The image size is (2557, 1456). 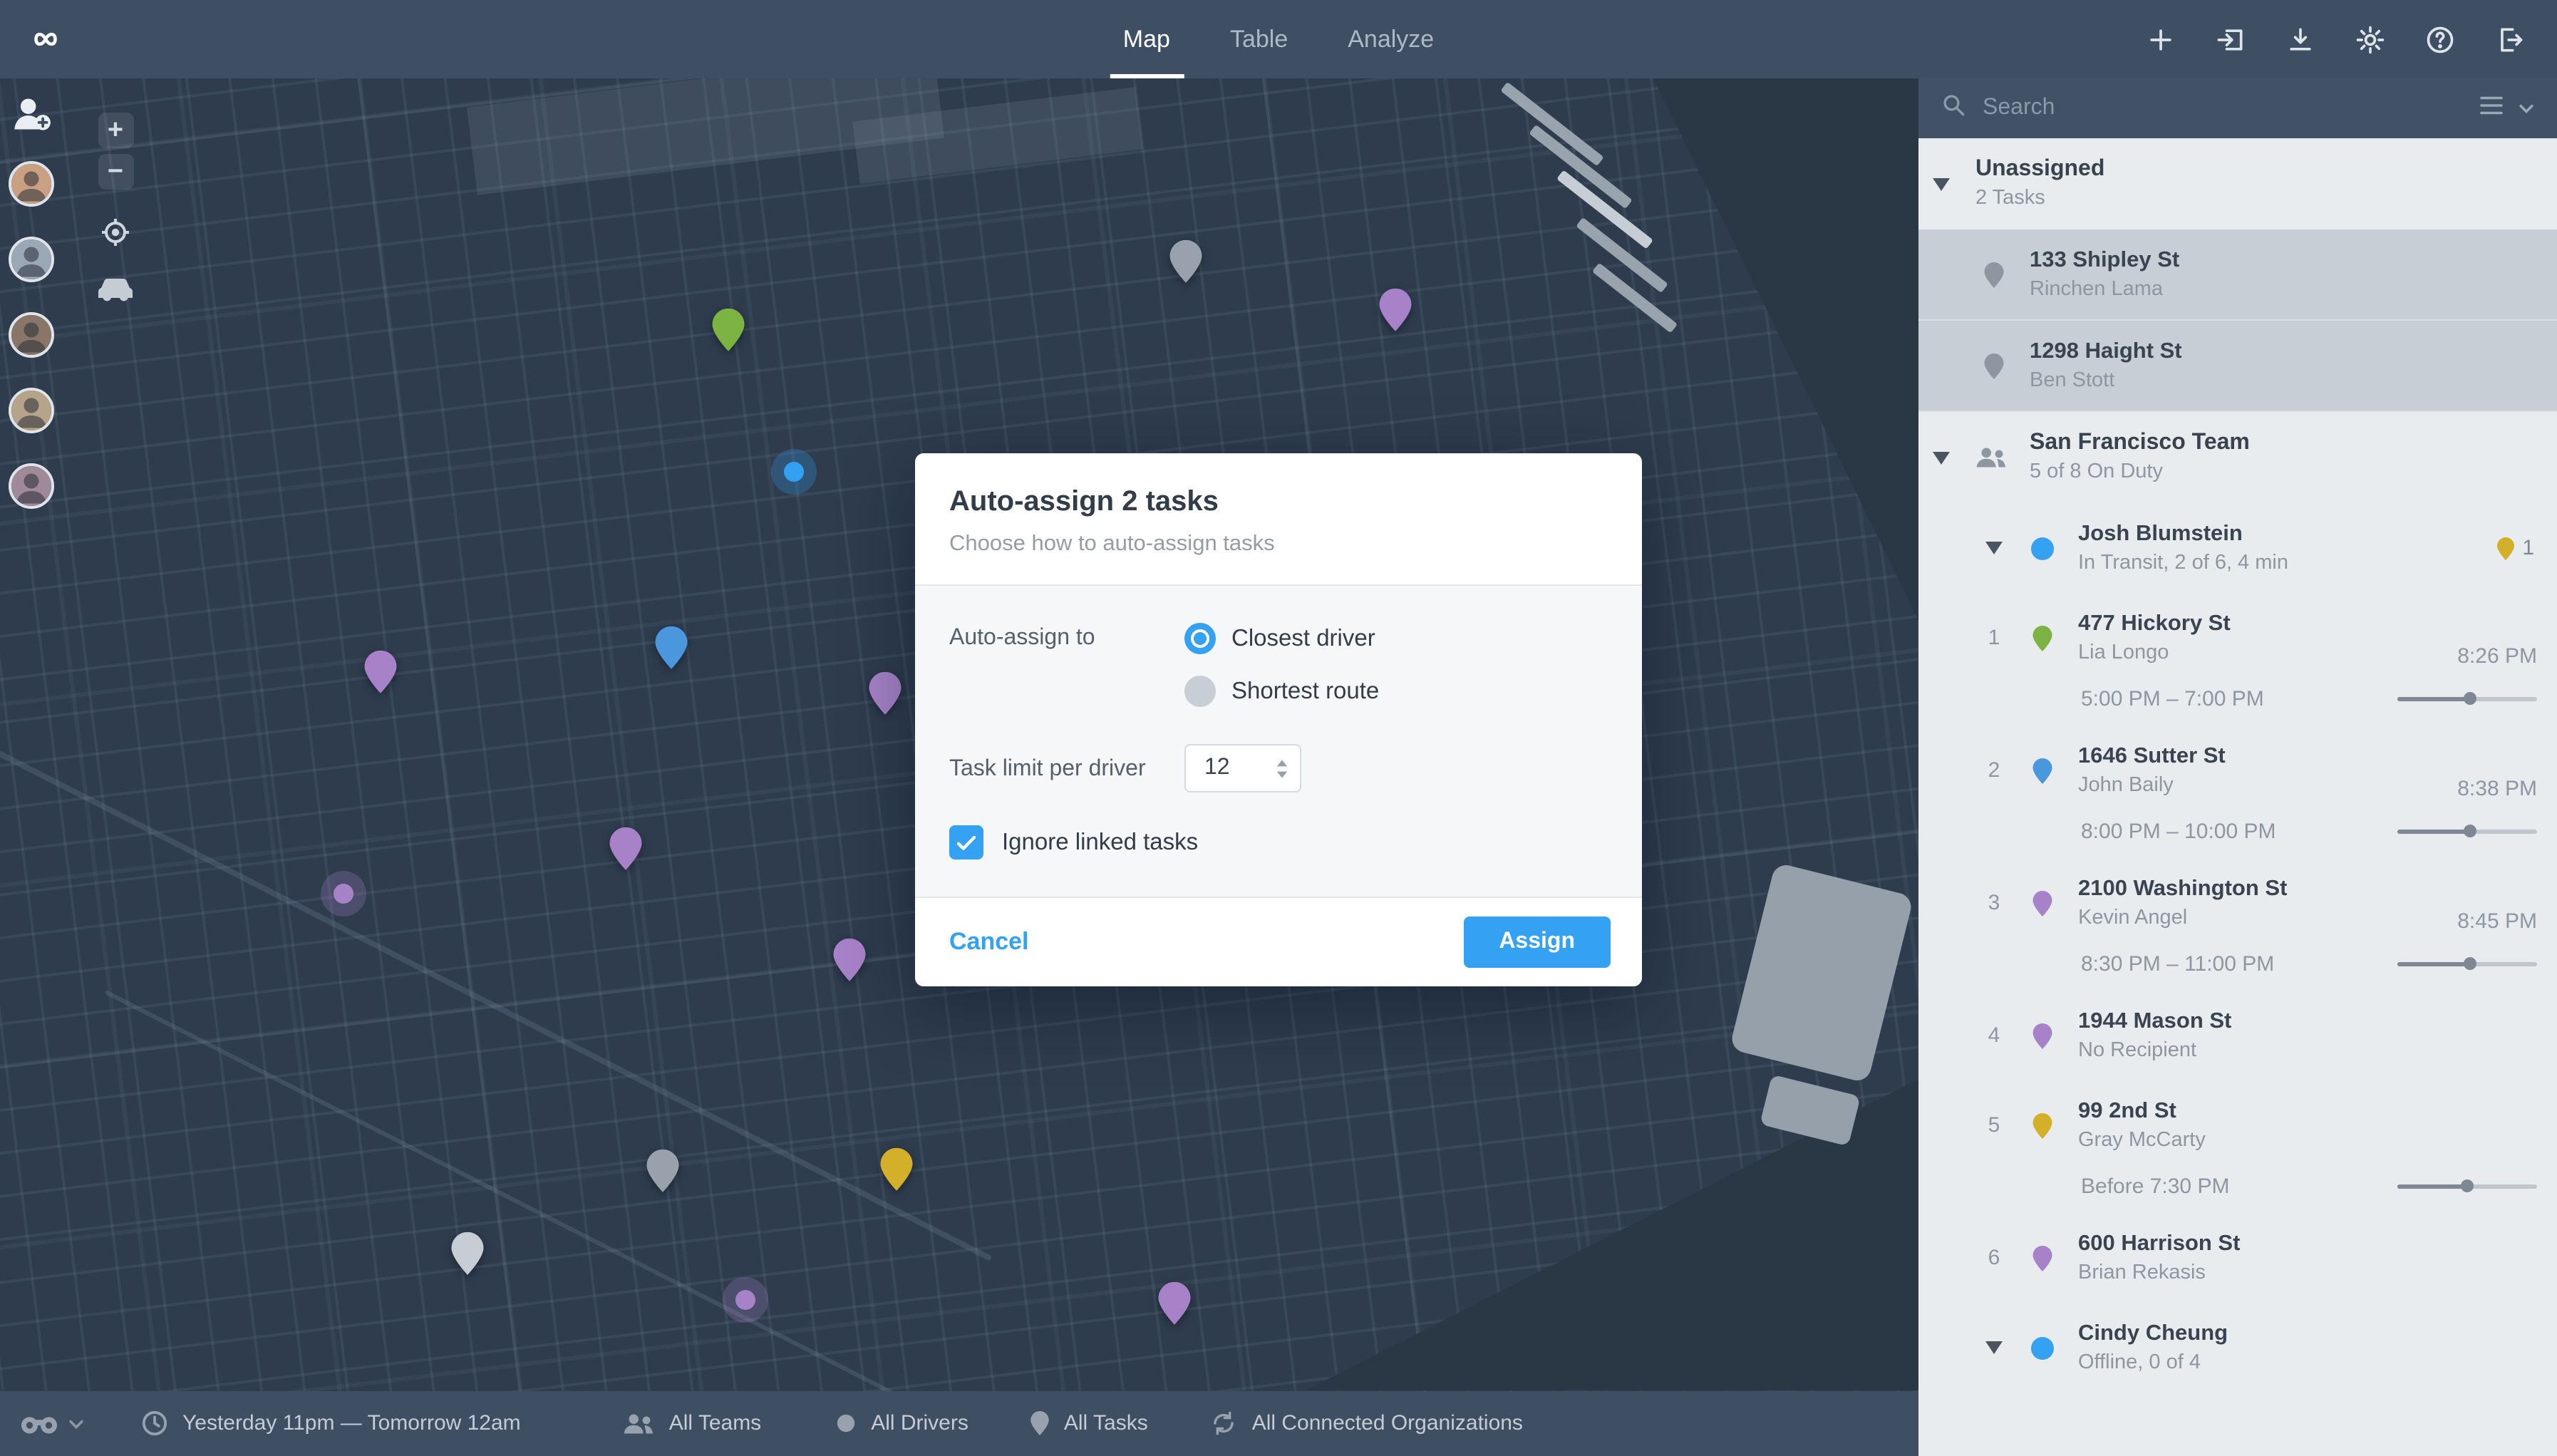 What do you see at coordinates (2230, 39) in the screenshot?
I see `import-icon` at bounding box center [2230, 39].